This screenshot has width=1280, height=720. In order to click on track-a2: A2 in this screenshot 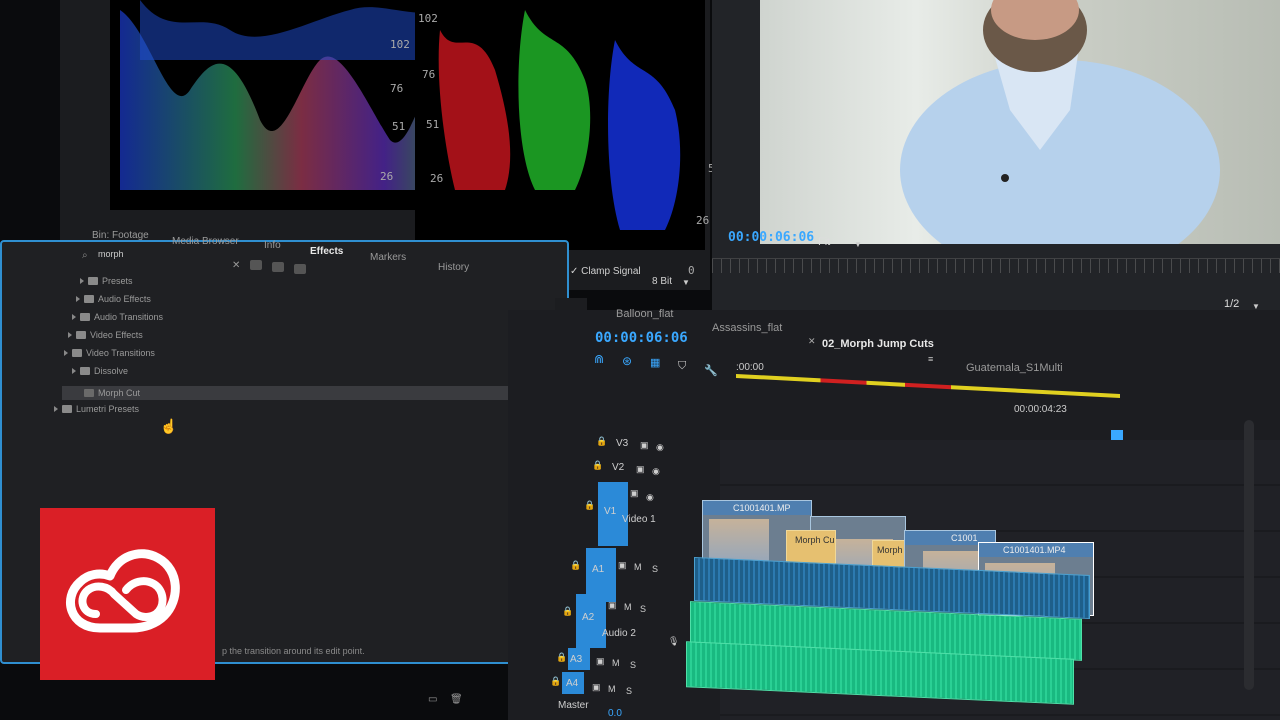, I will do `click(588, 617)`.